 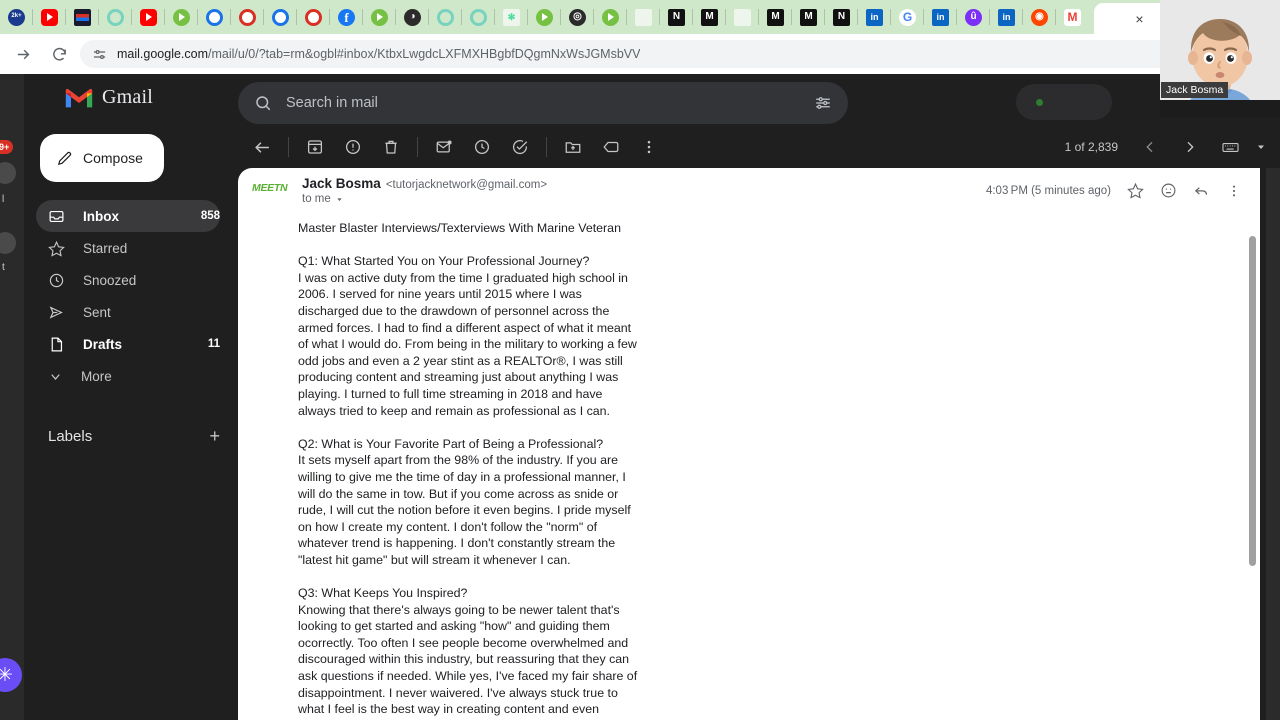 I want to click on gmail-logo: Gmail, so click(x=108, y=97).